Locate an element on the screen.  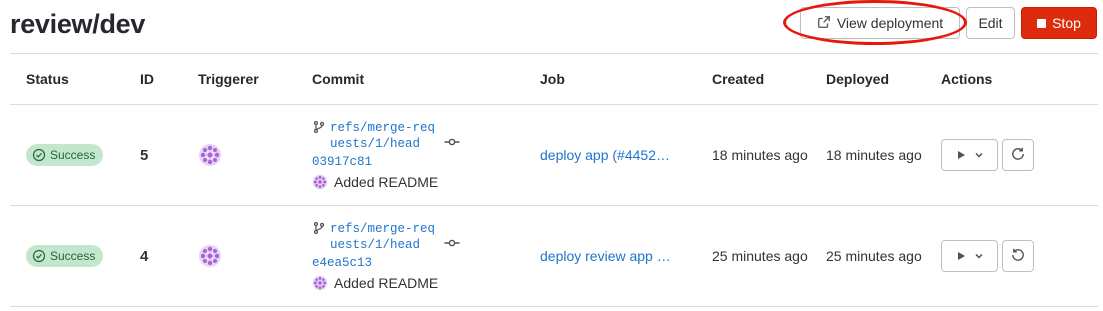
created-time: 25 minutes ago is located at coordinates (760, 256).